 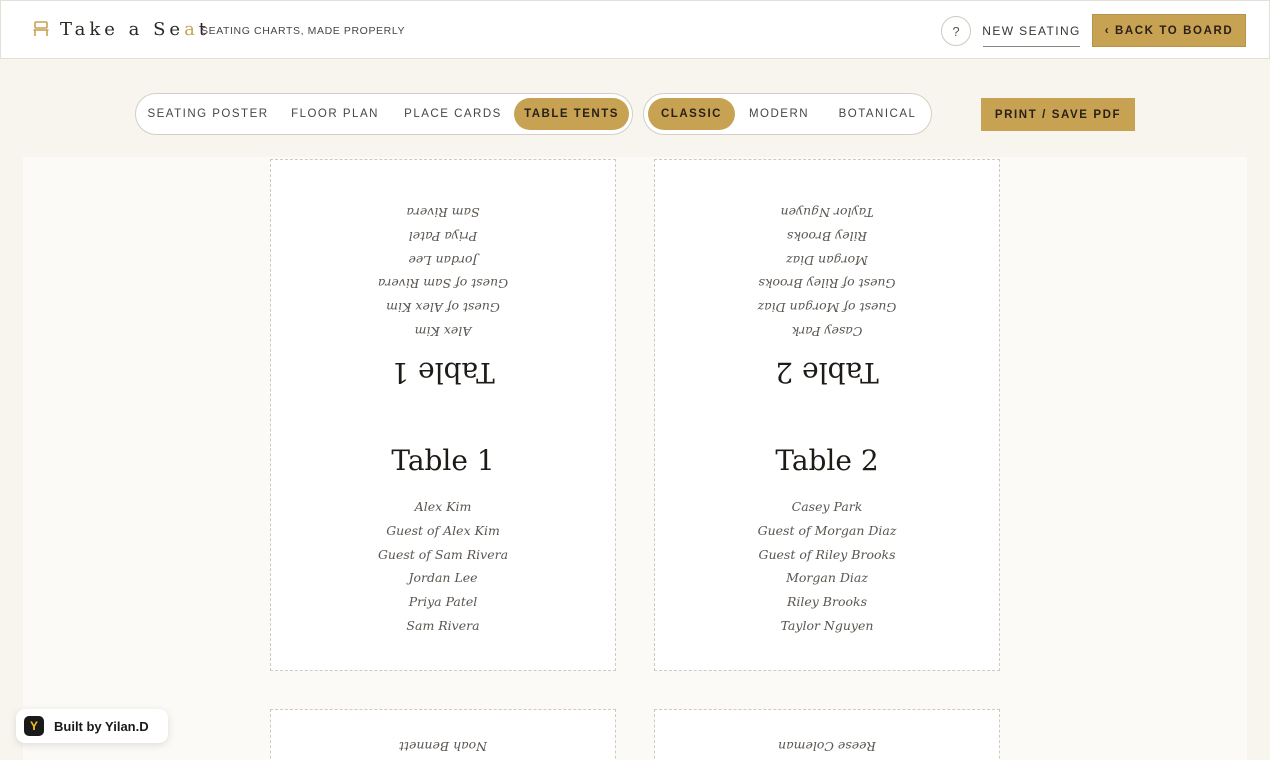 I want to click on tab-seating-poster: SEATING POSTER, so click(x=208, y=114).